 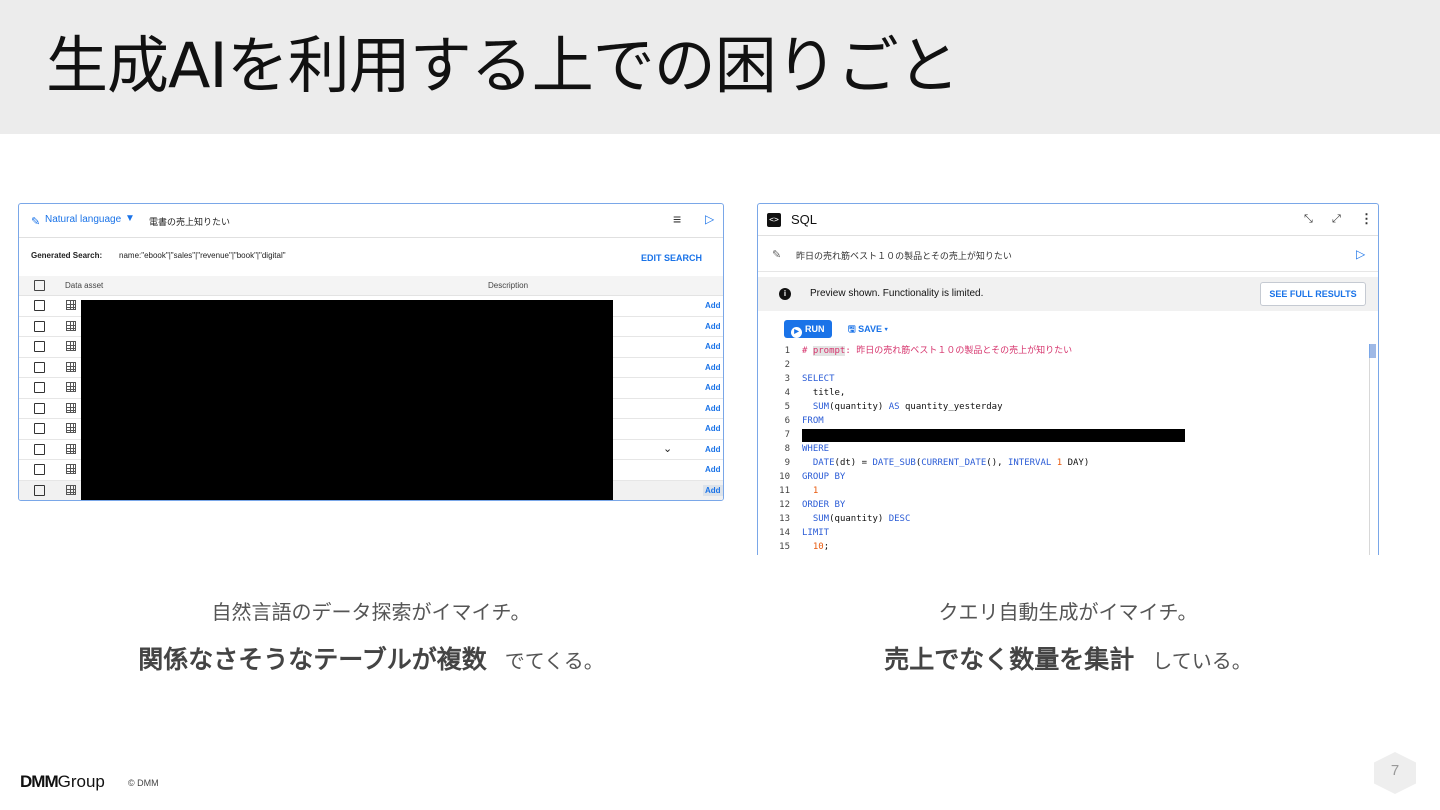 What do you see at coordinates (554, 661) in the screenshot?
I see `left-caption-rest: でてくる。` at bounding box center [554, 661].